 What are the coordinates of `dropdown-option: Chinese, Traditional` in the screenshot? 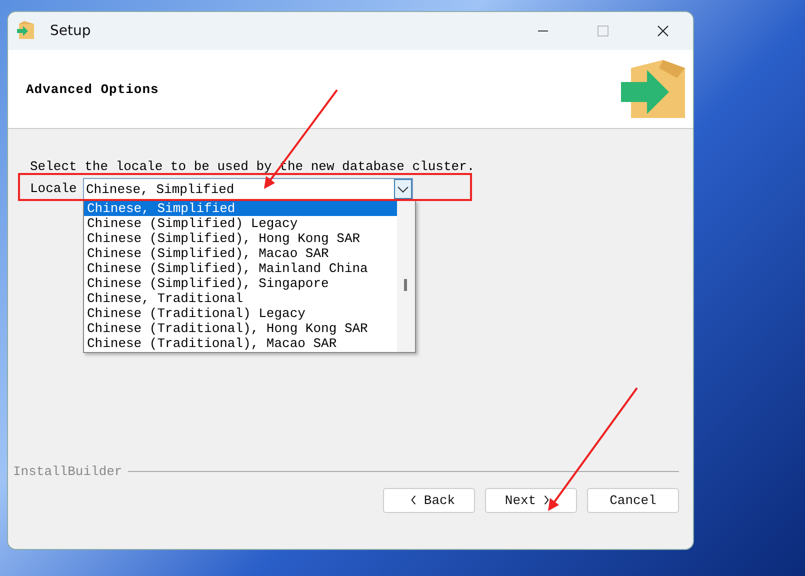 It's located at (240, 298).